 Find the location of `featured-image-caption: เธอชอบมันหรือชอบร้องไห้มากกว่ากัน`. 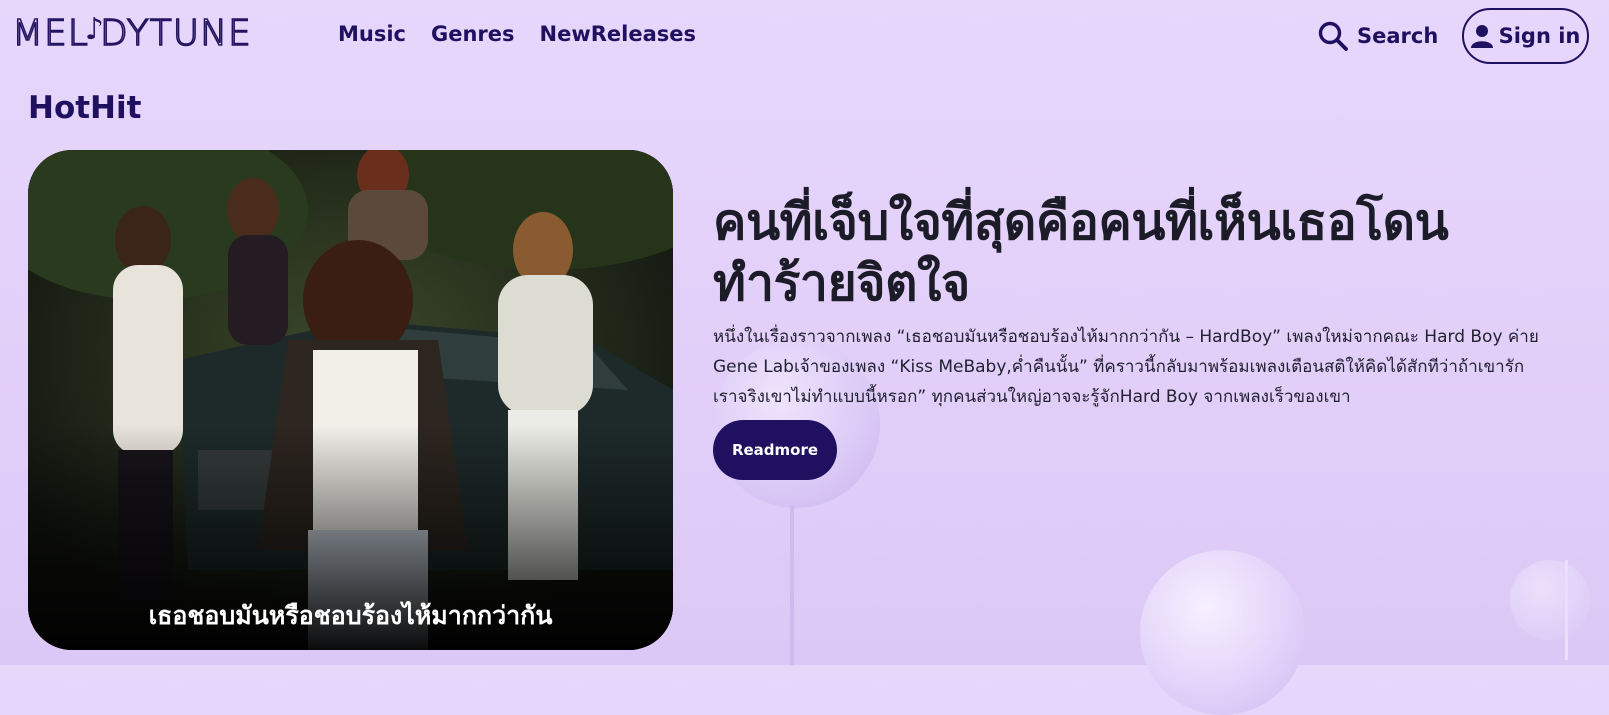

featured-image-caption: เธอชอบมันหรือชอบร้องไห้มากกว่ากัน is located at coordinates (350, 615).